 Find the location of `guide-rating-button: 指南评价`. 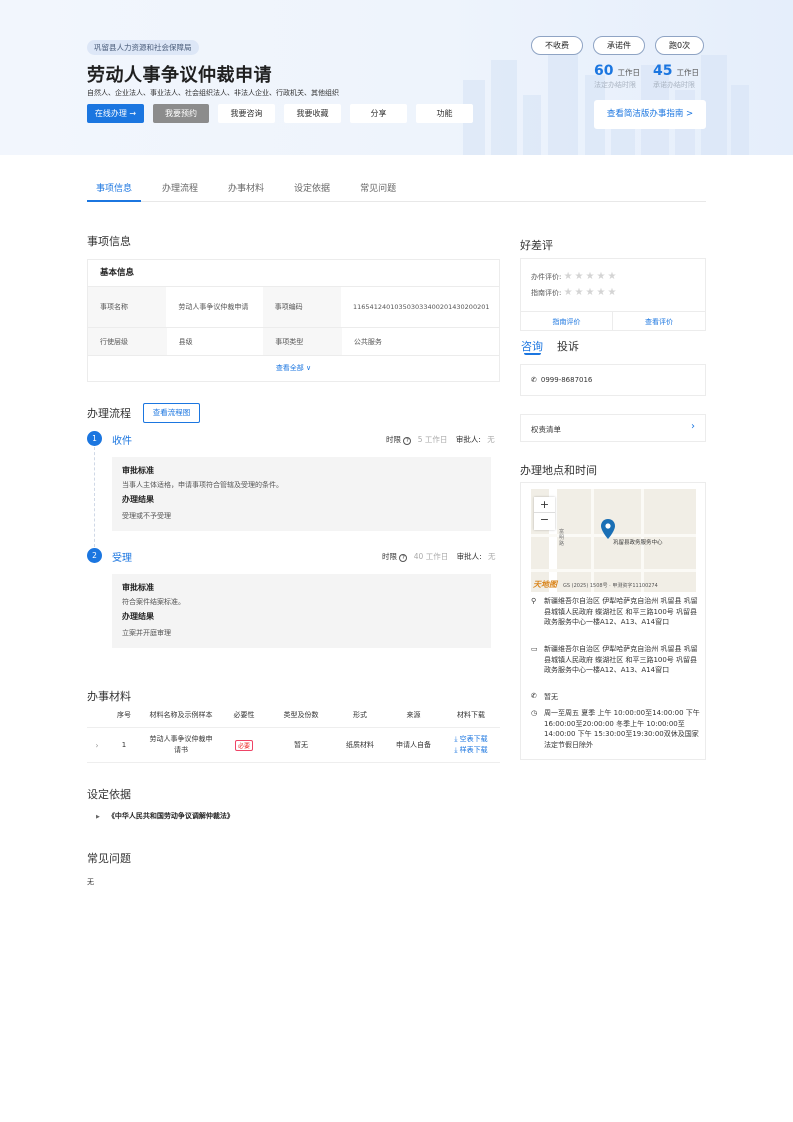

guide-rating-button: 指南评价 is located at coordinates (567, 321).